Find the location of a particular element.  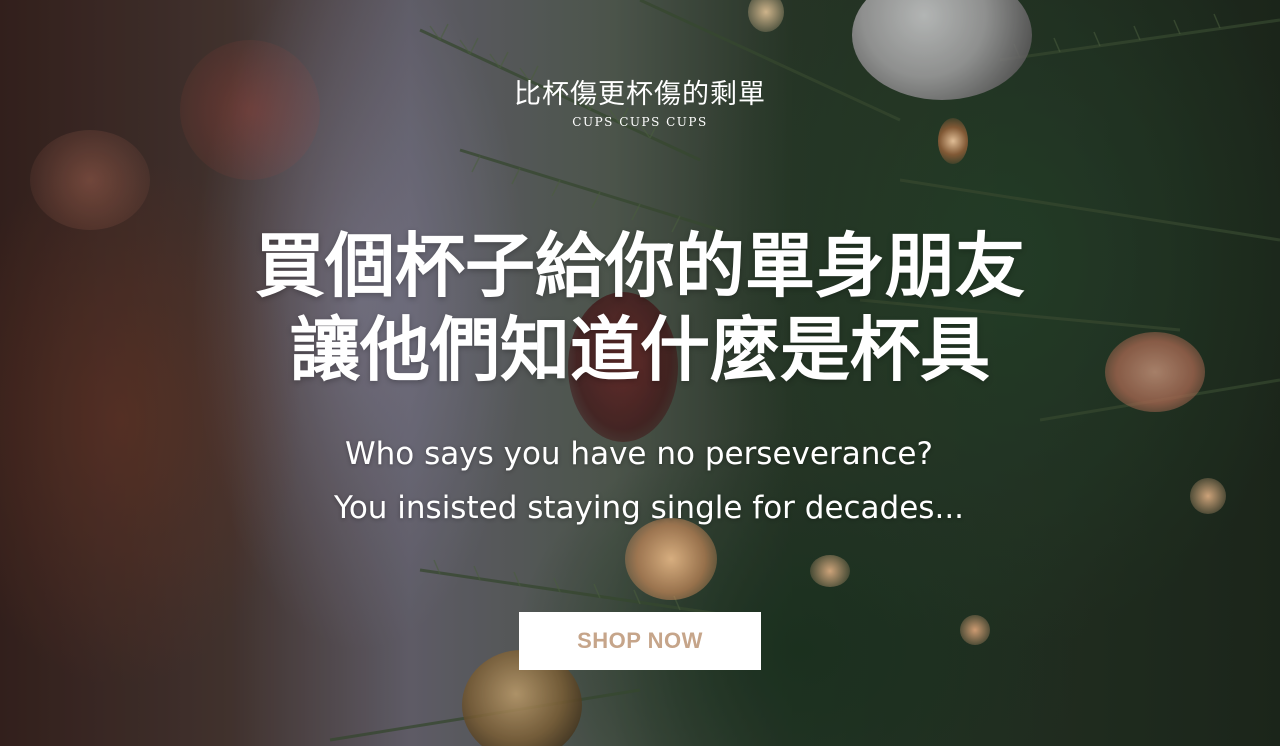

headline-line-2: 讓他們知道什麼是杯具 is located at coordinates (640, 349).